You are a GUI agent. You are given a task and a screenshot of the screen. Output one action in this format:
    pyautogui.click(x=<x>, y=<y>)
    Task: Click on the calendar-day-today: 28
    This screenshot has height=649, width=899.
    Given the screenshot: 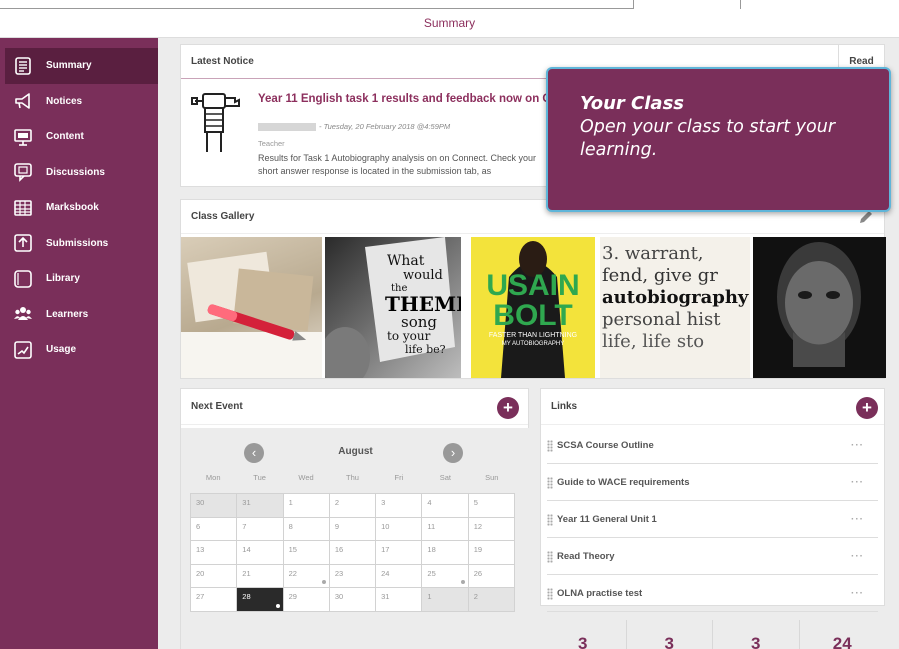 What is the action you would take?
    pyautogui.click(x=260, y=600)
    